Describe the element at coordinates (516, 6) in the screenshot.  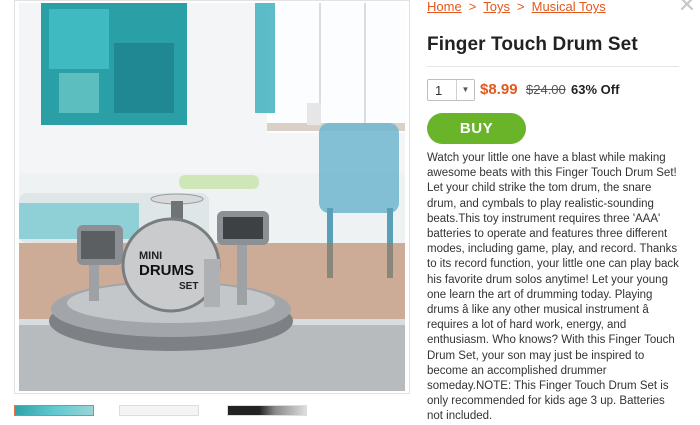
I see `breadcrumb: Home > Toys > Musical Toys` at that location.